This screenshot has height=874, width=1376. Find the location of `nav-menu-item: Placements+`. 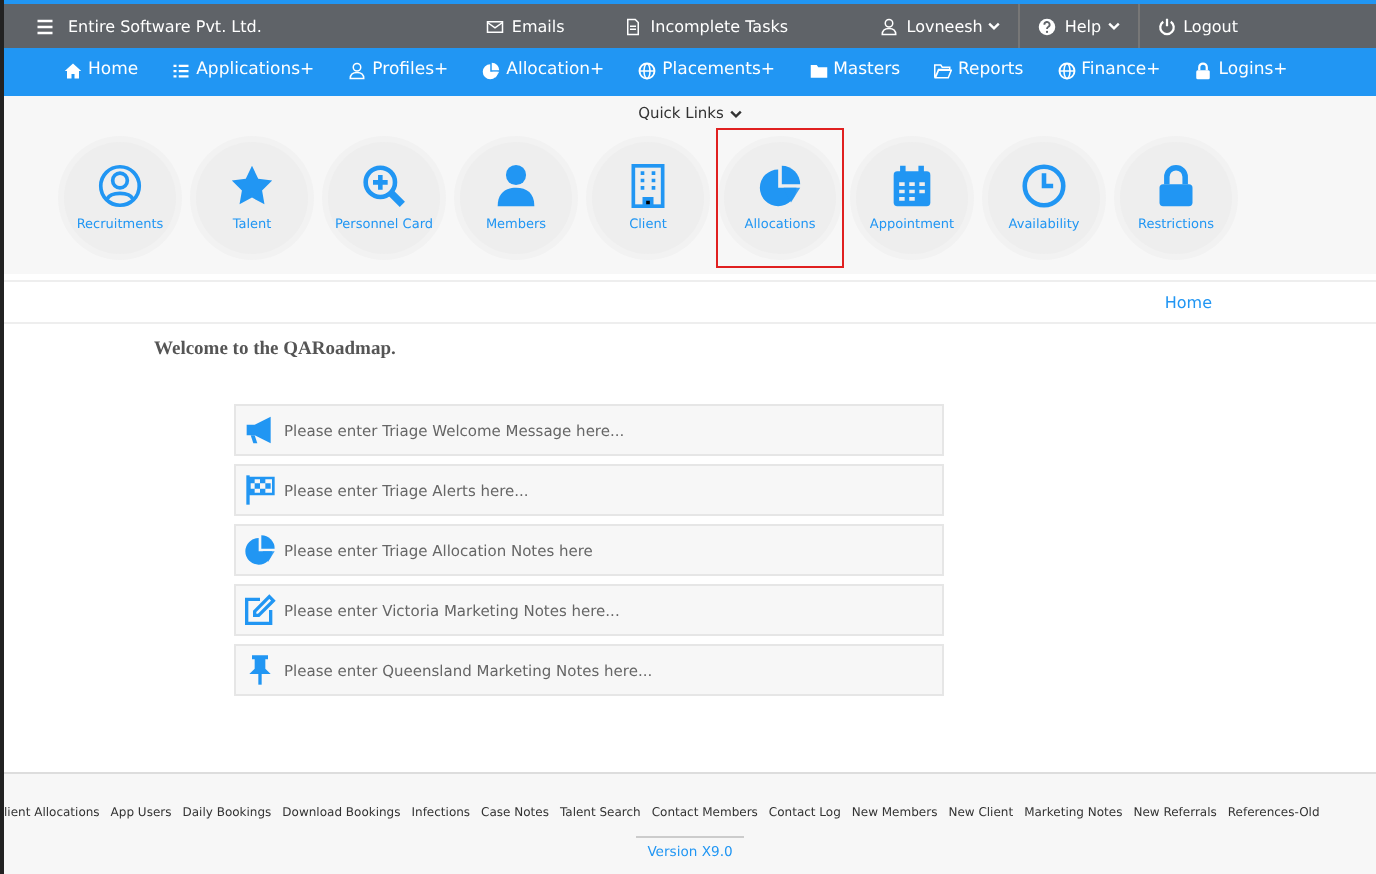

nav-menu-item: Placements+ is located at coordinates (707, 70).